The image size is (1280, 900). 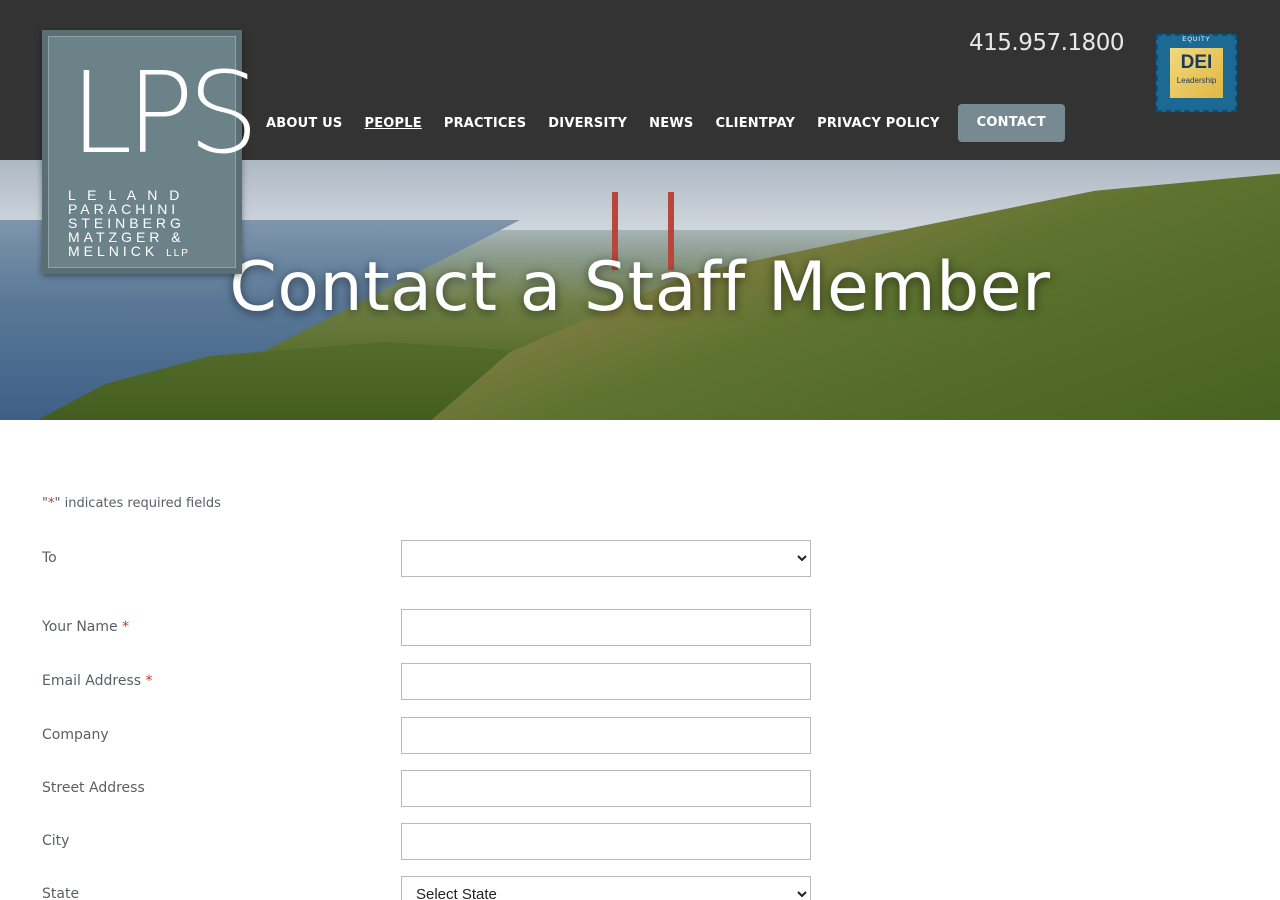 I want to click on company-field, so click(x=606, y=735).